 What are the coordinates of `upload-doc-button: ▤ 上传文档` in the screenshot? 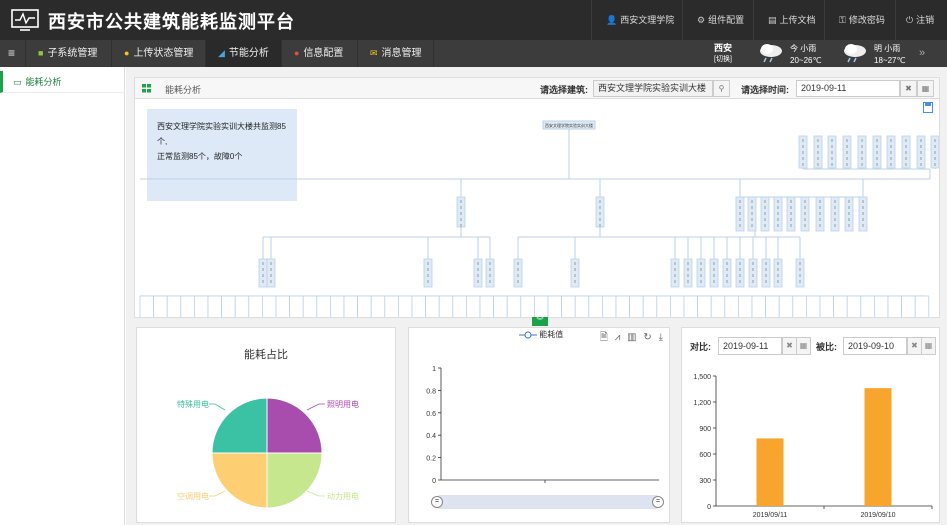 It's located at (791, 20).